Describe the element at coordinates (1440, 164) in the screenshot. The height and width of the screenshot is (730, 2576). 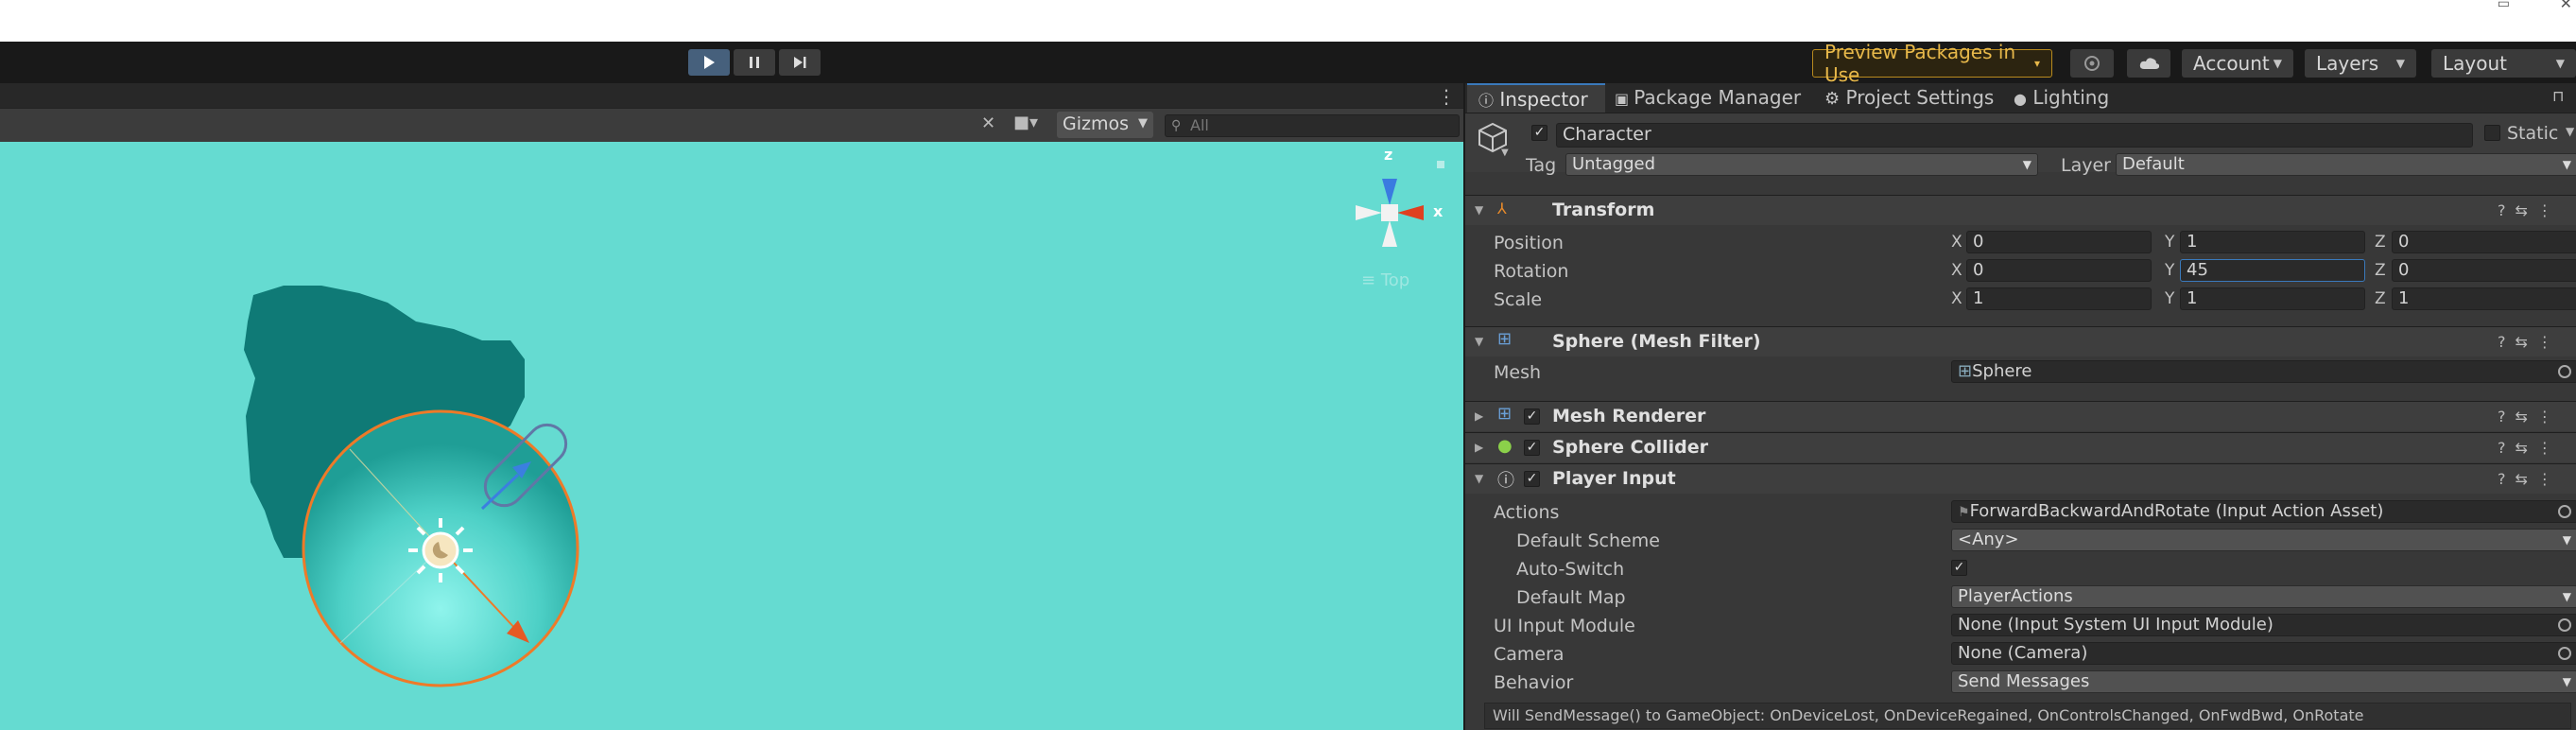
I see `lock-icon` at that location.